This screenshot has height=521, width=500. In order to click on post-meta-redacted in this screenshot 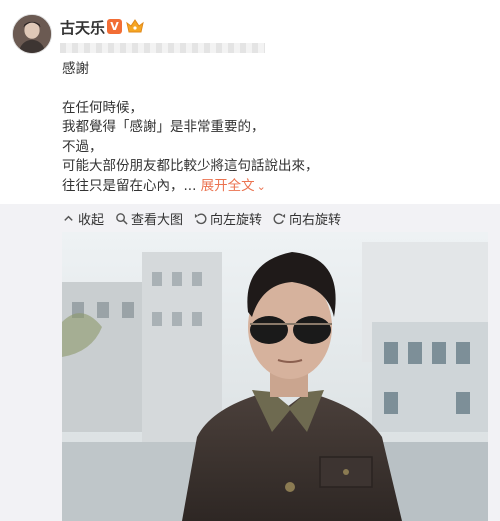, I will do `click(162, 48)`.